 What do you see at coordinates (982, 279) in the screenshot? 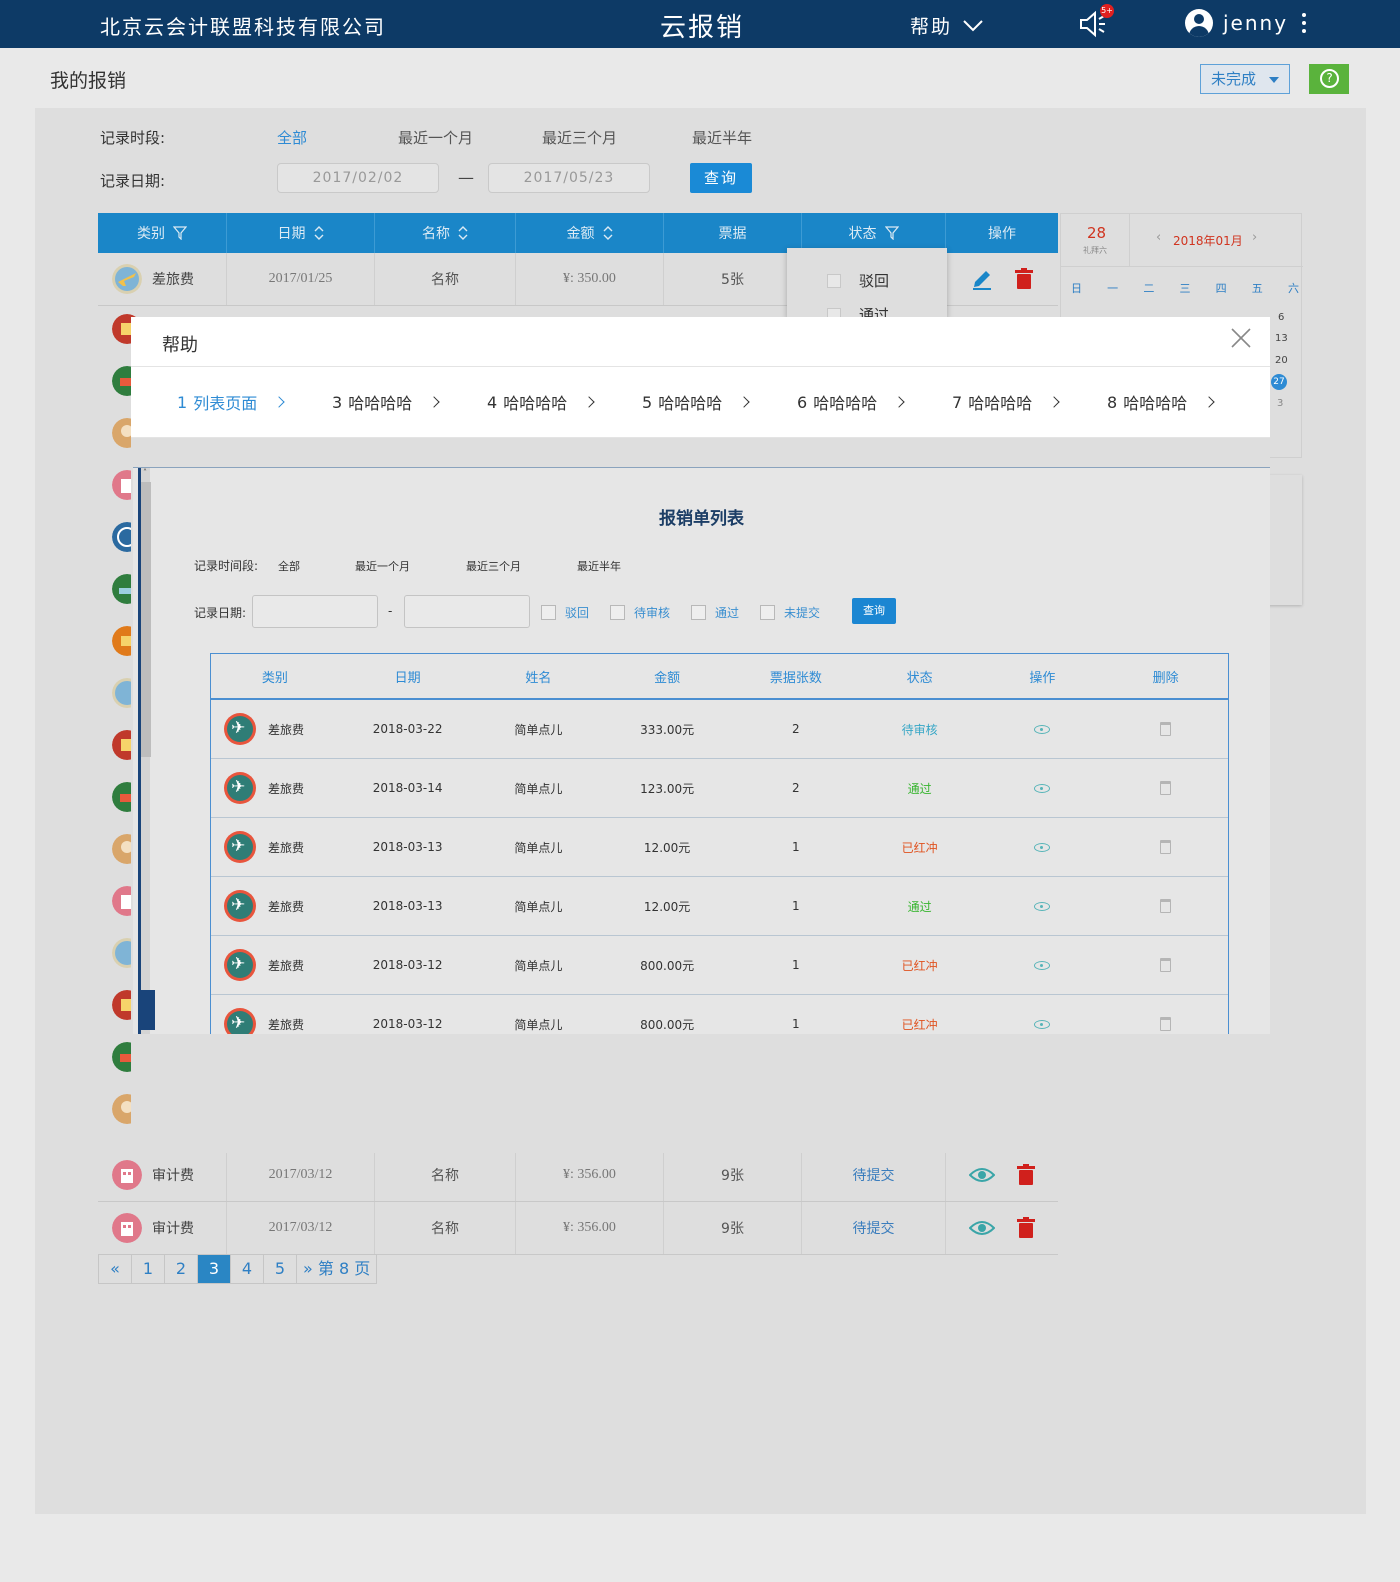
I see `edit-icon` at bounding box center [982, 279].